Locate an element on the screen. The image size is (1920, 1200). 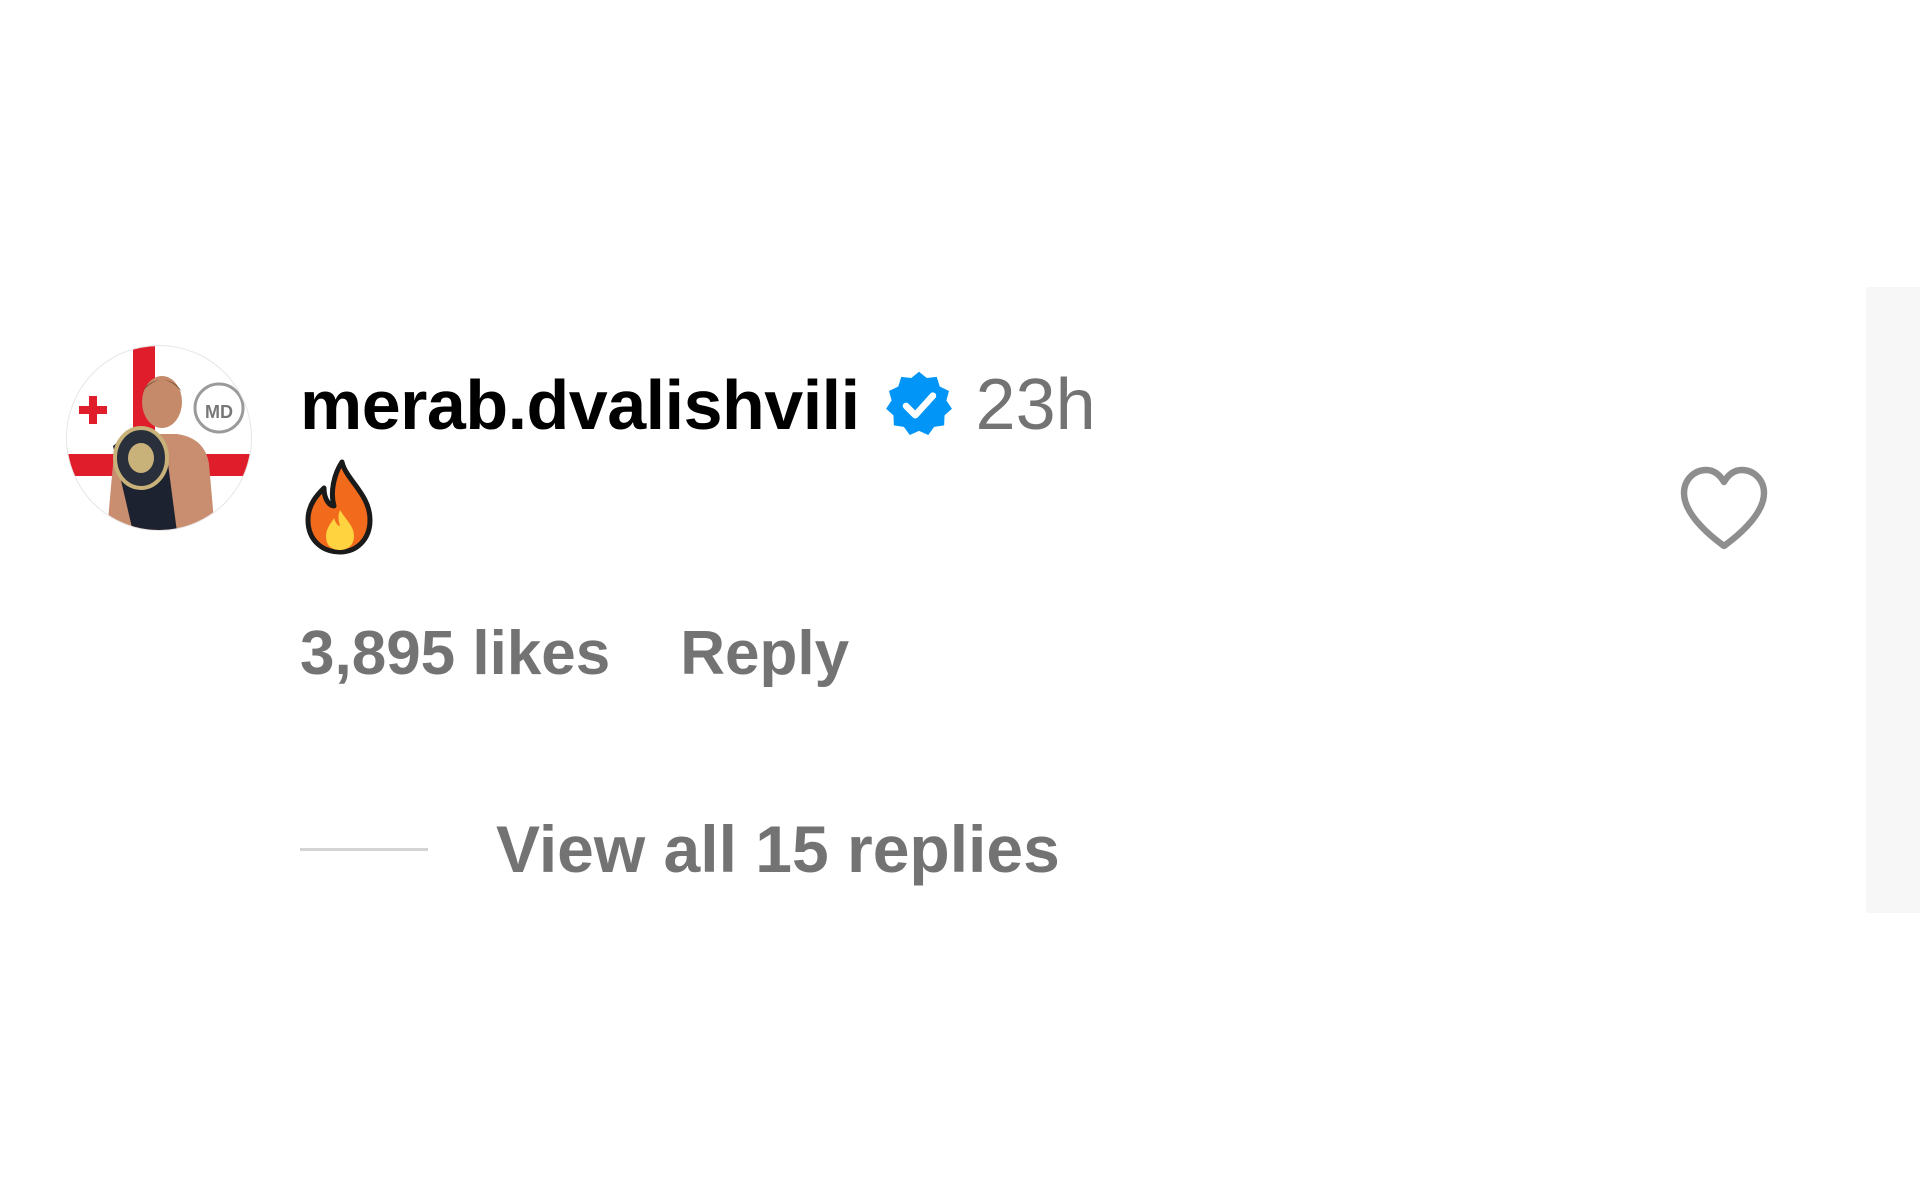
svg-text: MD is located at coordinates (219, 412).